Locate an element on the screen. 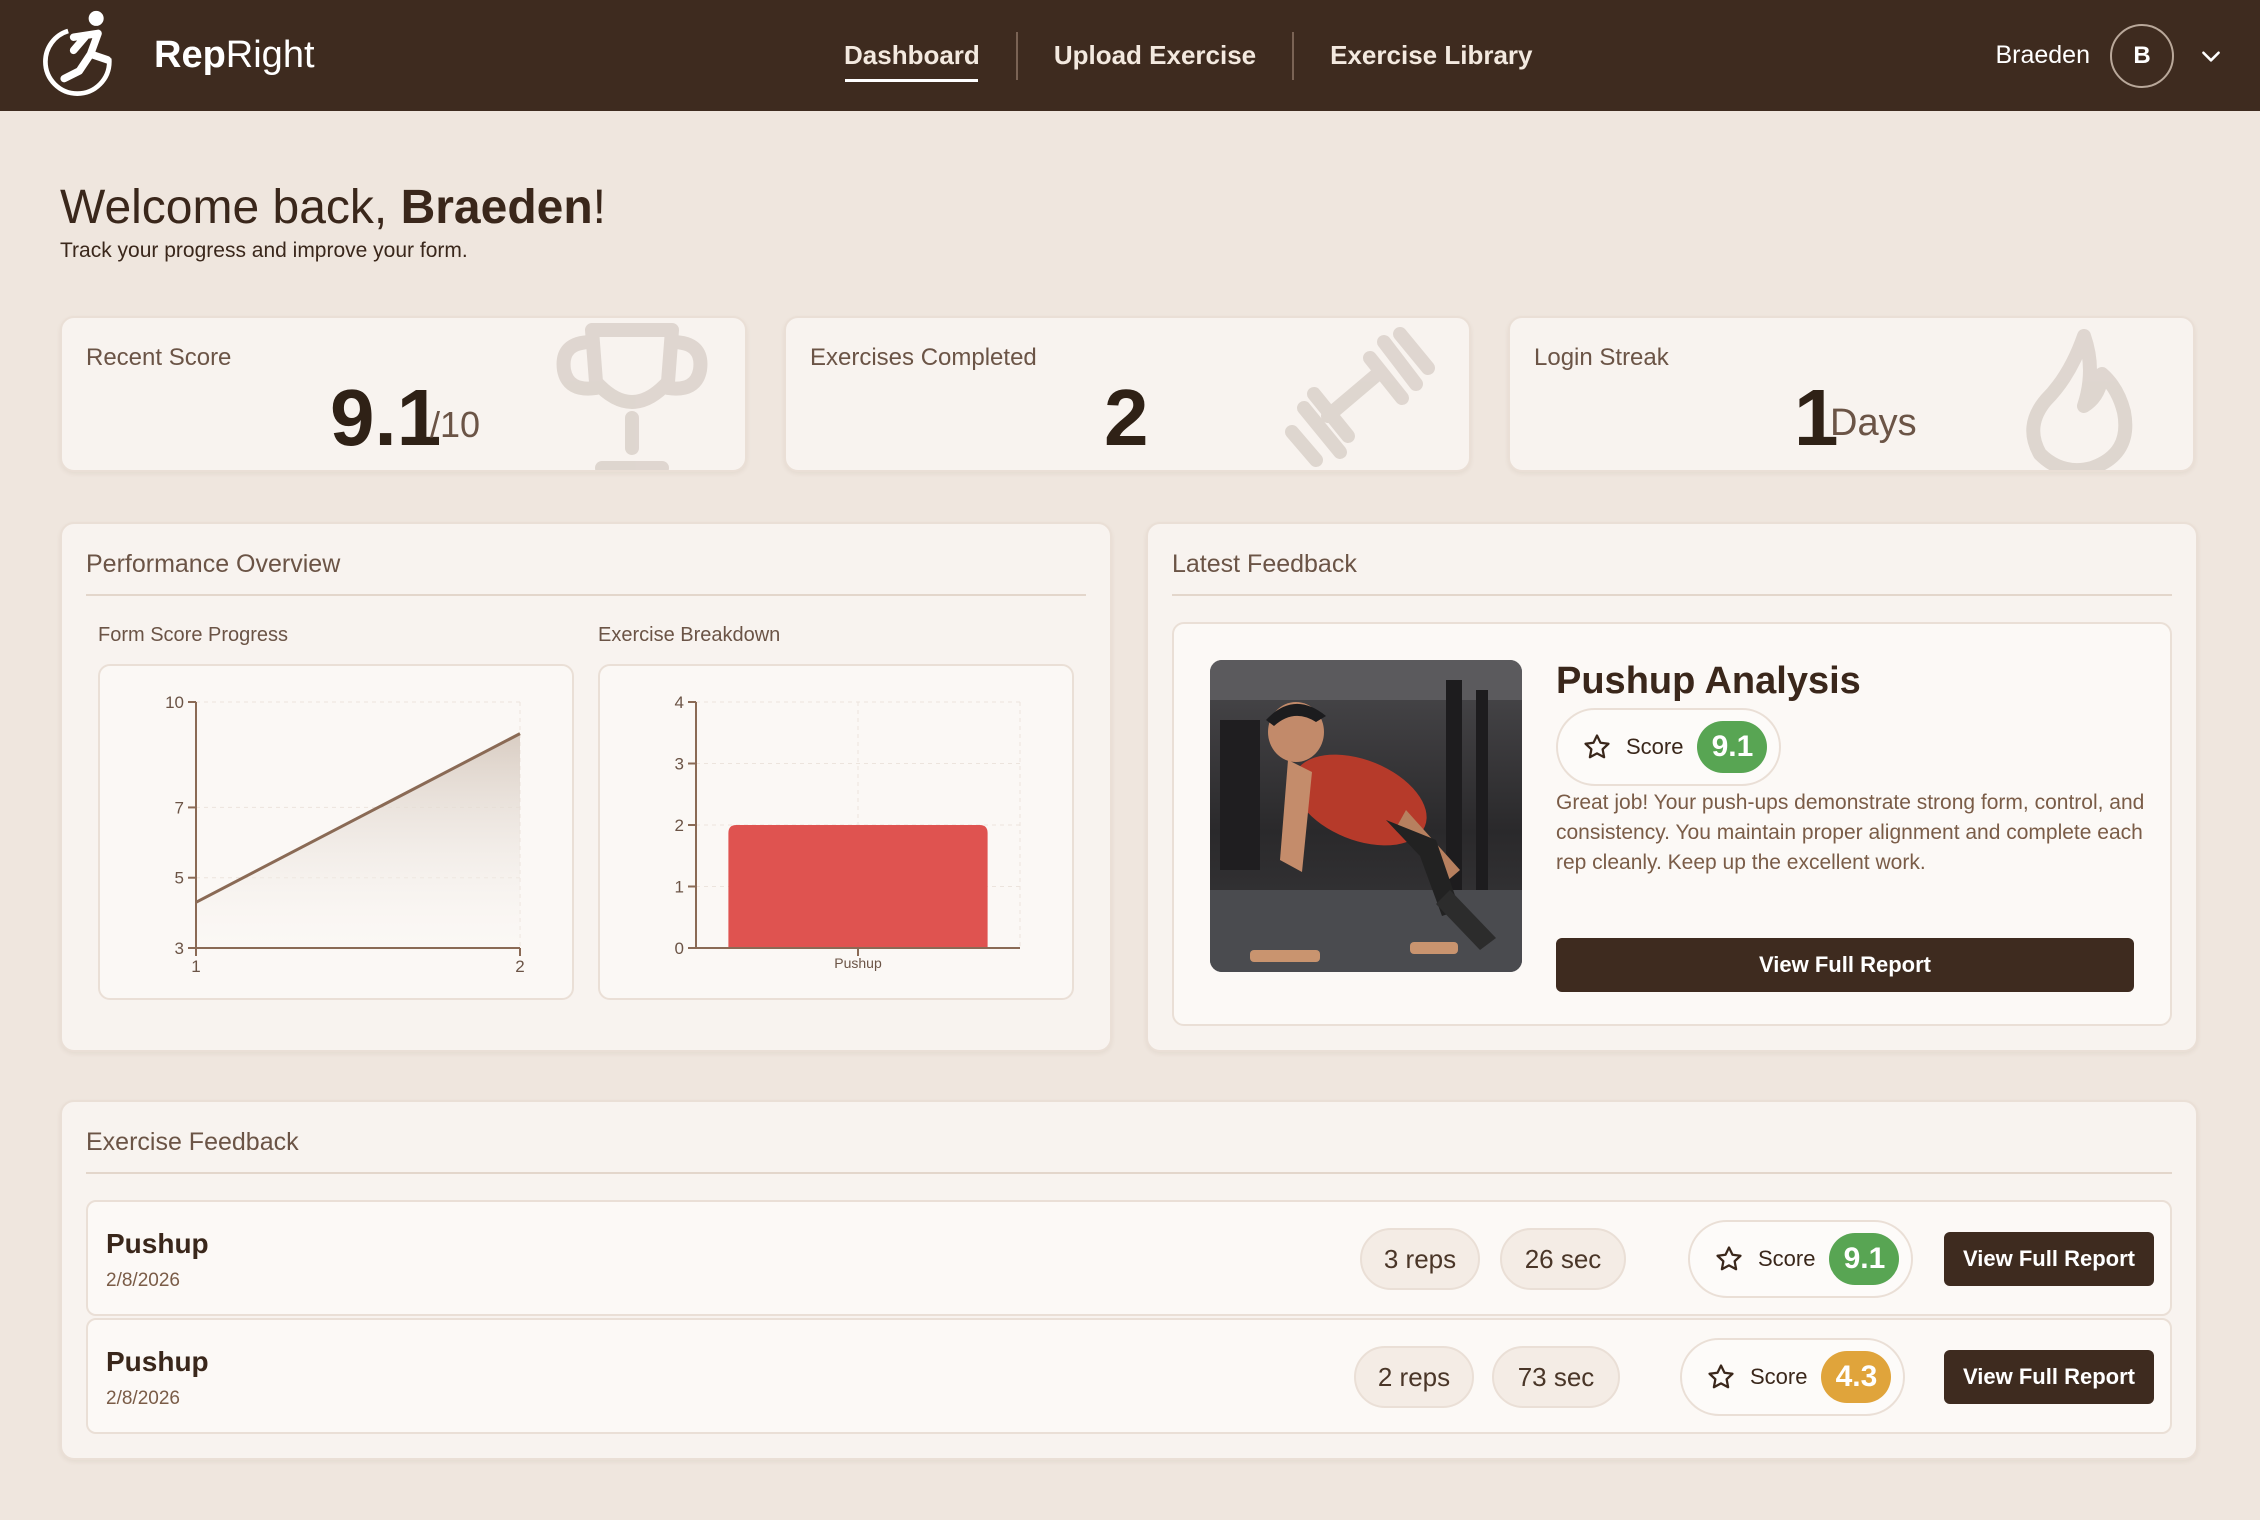 This screenshot has width=2260, height=1520. x-tick-label: 1 is located at coordinates (195, 966).